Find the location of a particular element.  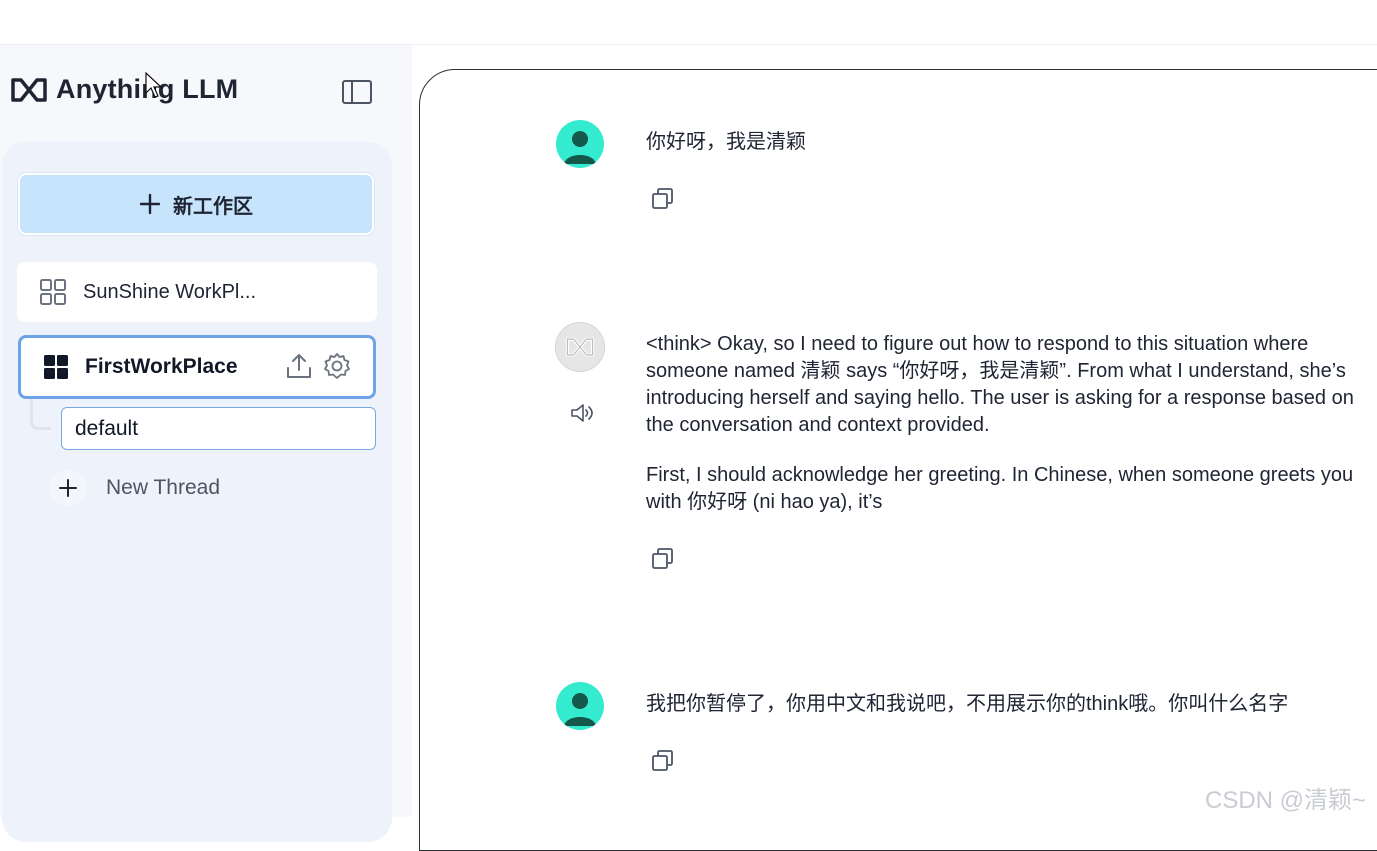

new-thread-button: New Thread is located at coordinates (135, 488).